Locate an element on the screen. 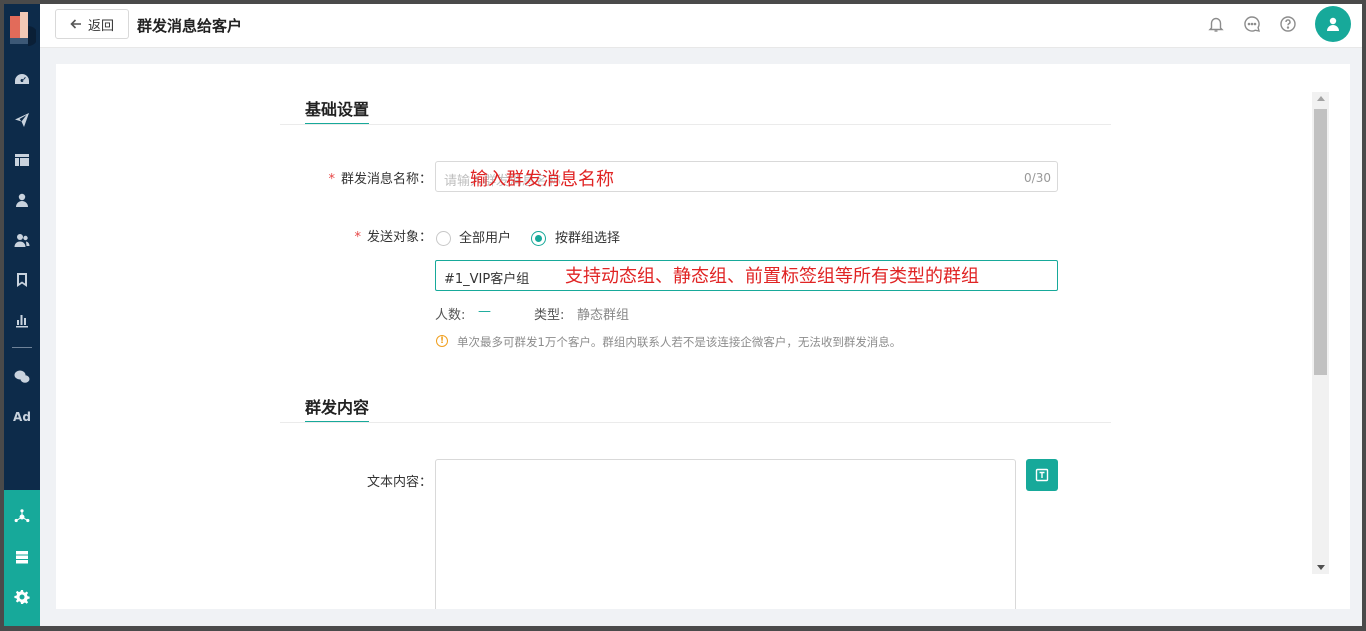 This screenshot has height=631, width=1366. bookmark-icon is located at coordinates (22, 280).